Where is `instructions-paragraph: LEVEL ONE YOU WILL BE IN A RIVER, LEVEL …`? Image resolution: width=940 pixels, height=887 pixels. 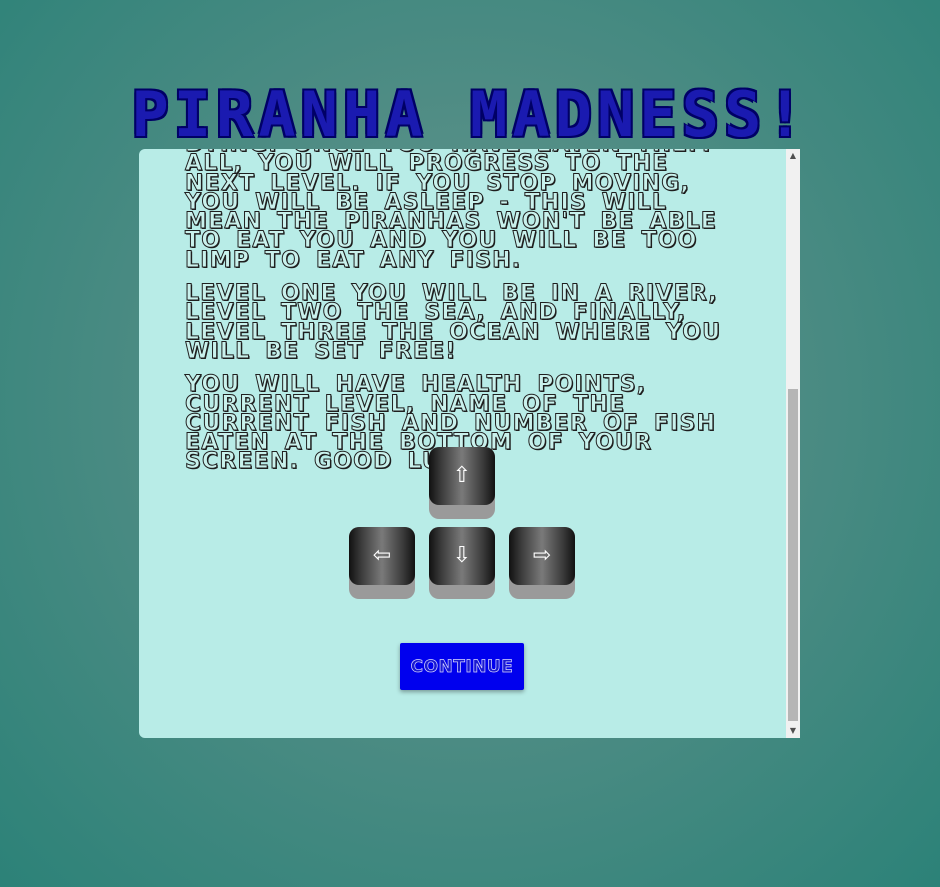 instructions-paragraph: LEVEL ONE YOU WILL BE IN A RIVER, LEVEL … is located at coordinates (453, 322).